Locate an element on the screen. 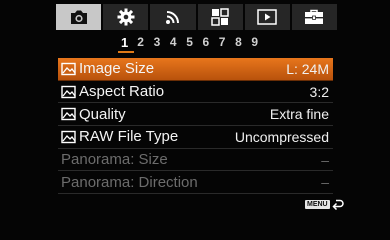 Image resolution: width=390 pixels, height=240 pixels. play-icon is located at coordinates (267, 17).